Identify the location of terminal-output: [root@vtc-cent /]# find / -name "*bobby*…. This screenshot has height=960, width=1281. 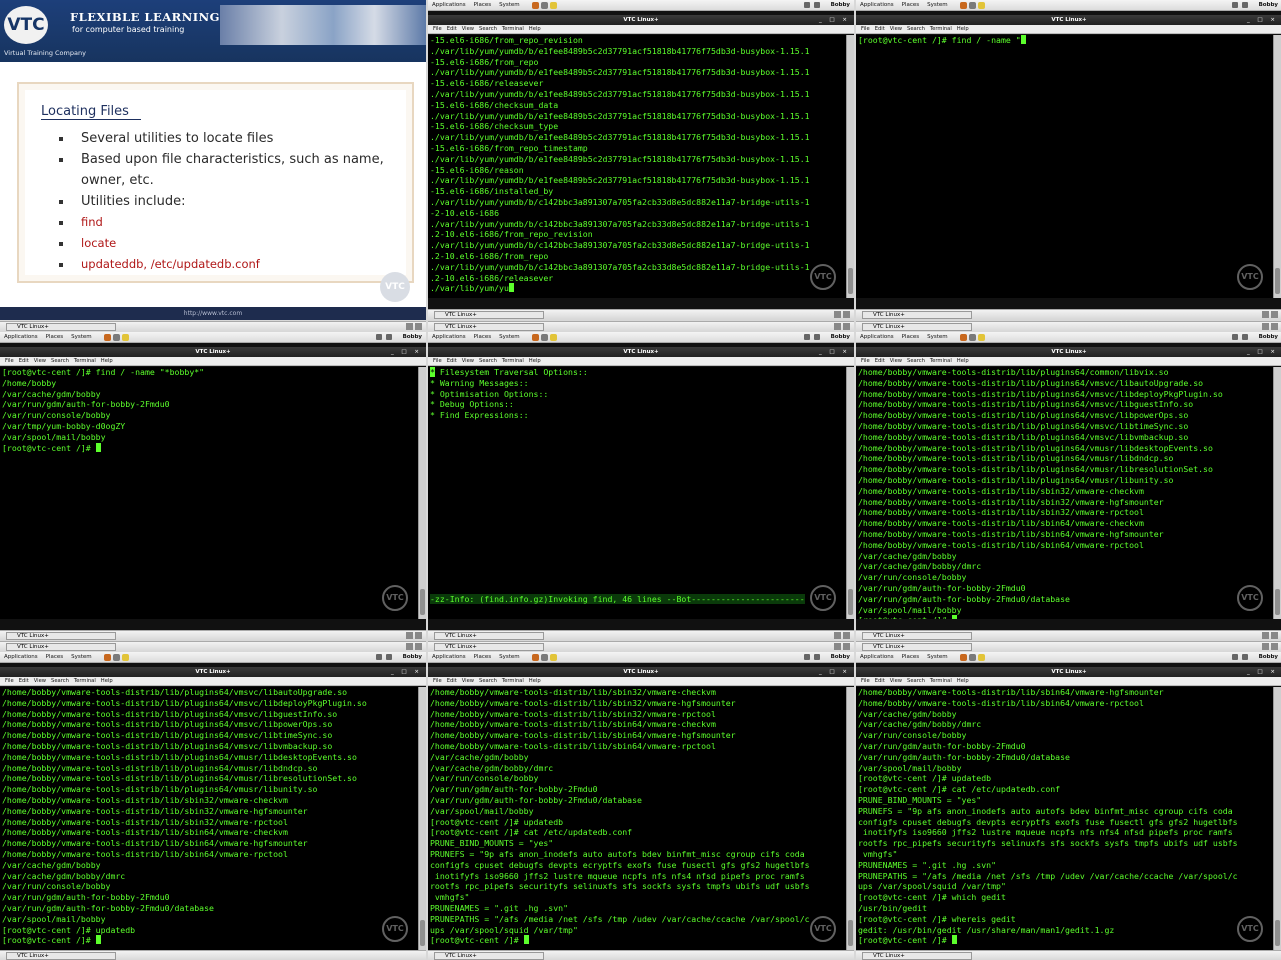
(209, 493).